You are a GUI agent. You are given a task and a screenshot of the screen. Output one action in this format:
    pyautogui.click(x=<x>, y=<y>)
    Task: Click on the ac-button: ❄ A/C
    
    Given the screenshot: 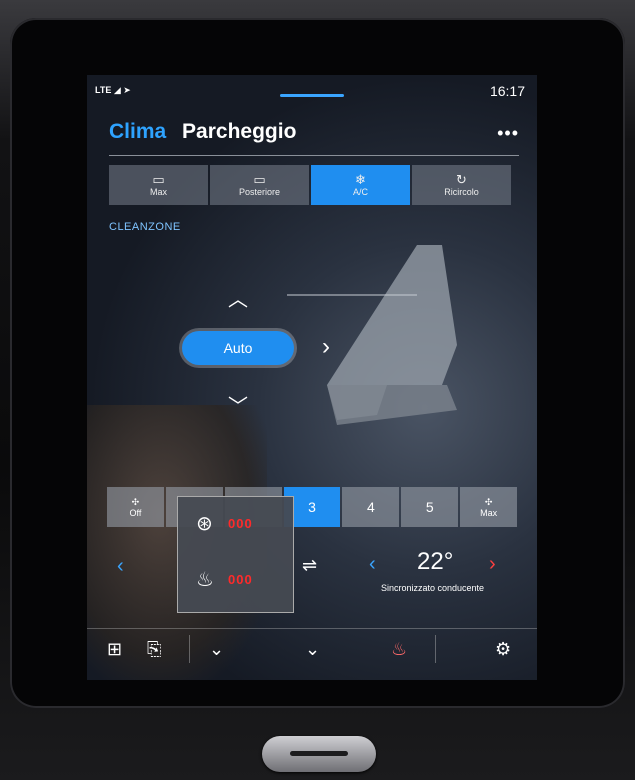 What is the action you would take?
    pyautogui.click(x=360, y=185)
    